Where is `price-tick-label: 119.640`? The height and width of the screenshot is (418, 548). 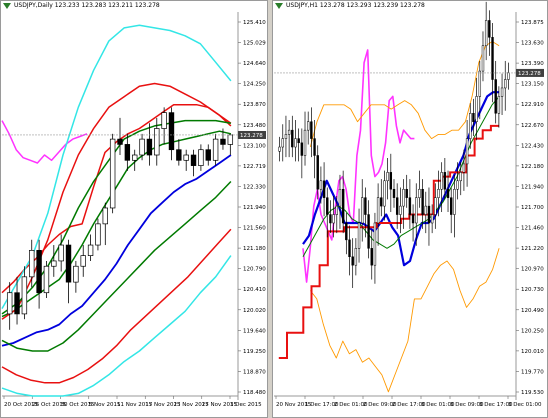 price-tick-label: 119.640 is located at coordinates (254, 331).